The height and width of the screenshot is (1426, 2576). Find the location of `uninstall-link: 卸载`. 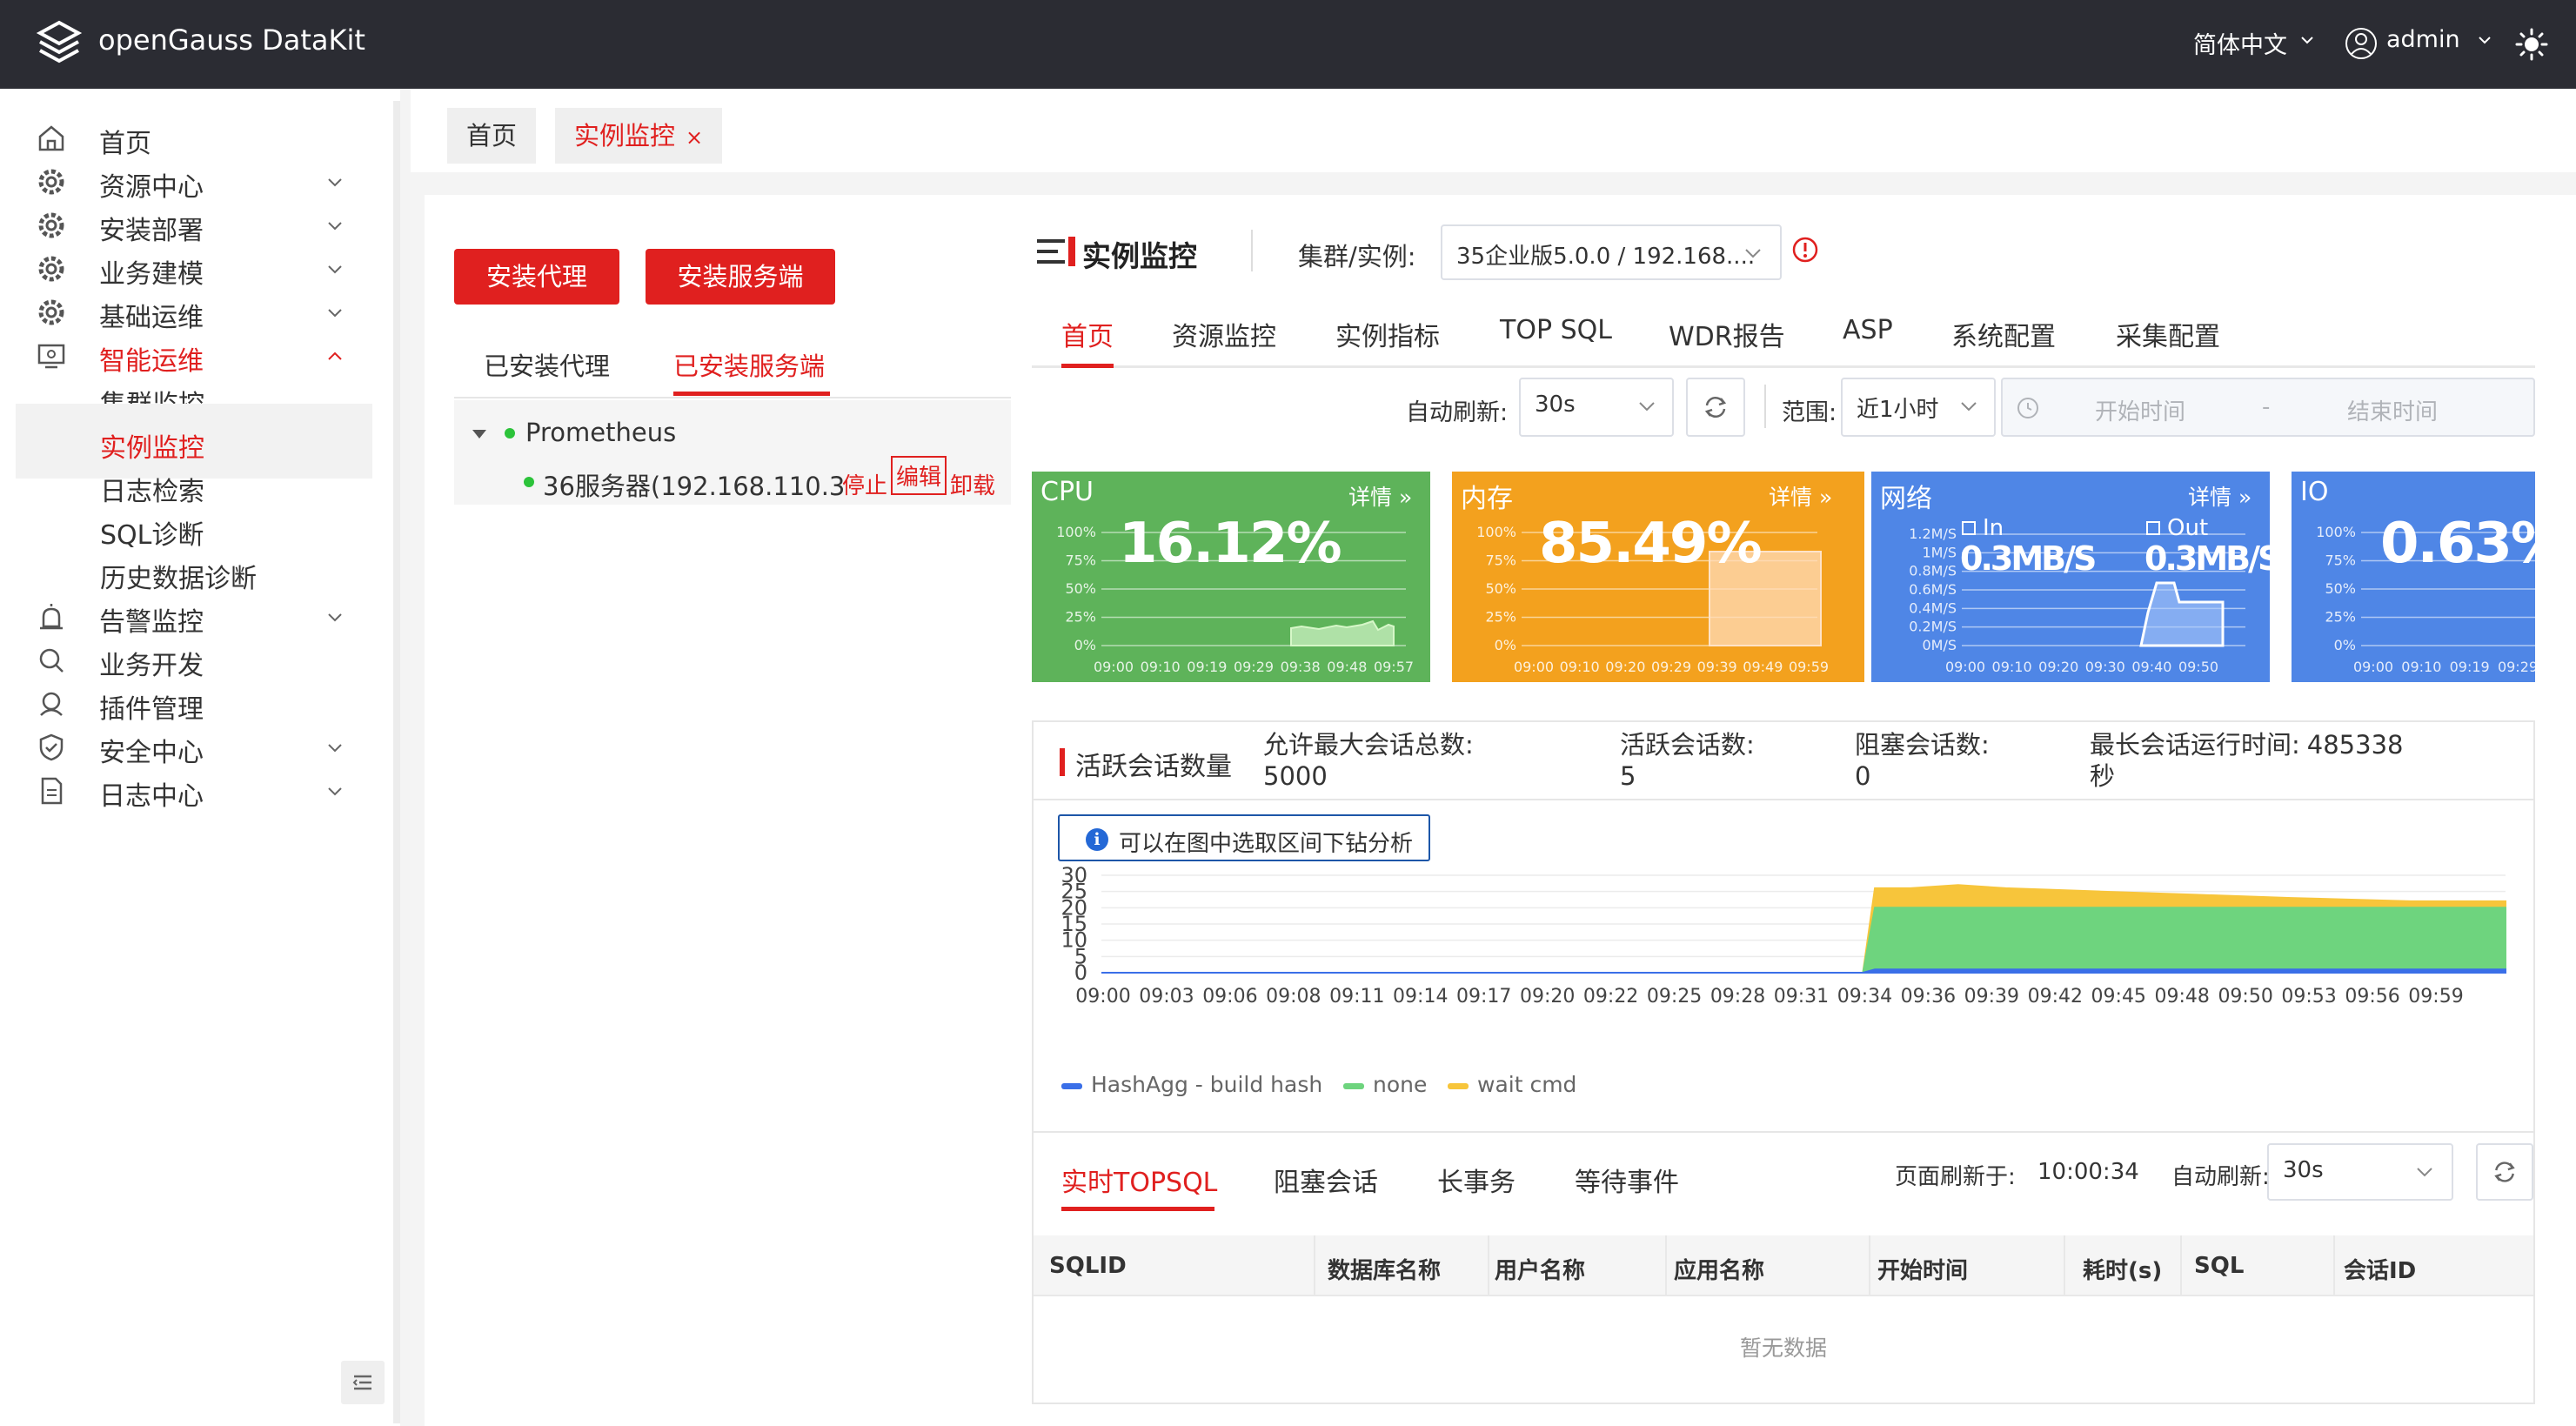

uninstall-link: 卸载 is located at coordinates (972, 484).